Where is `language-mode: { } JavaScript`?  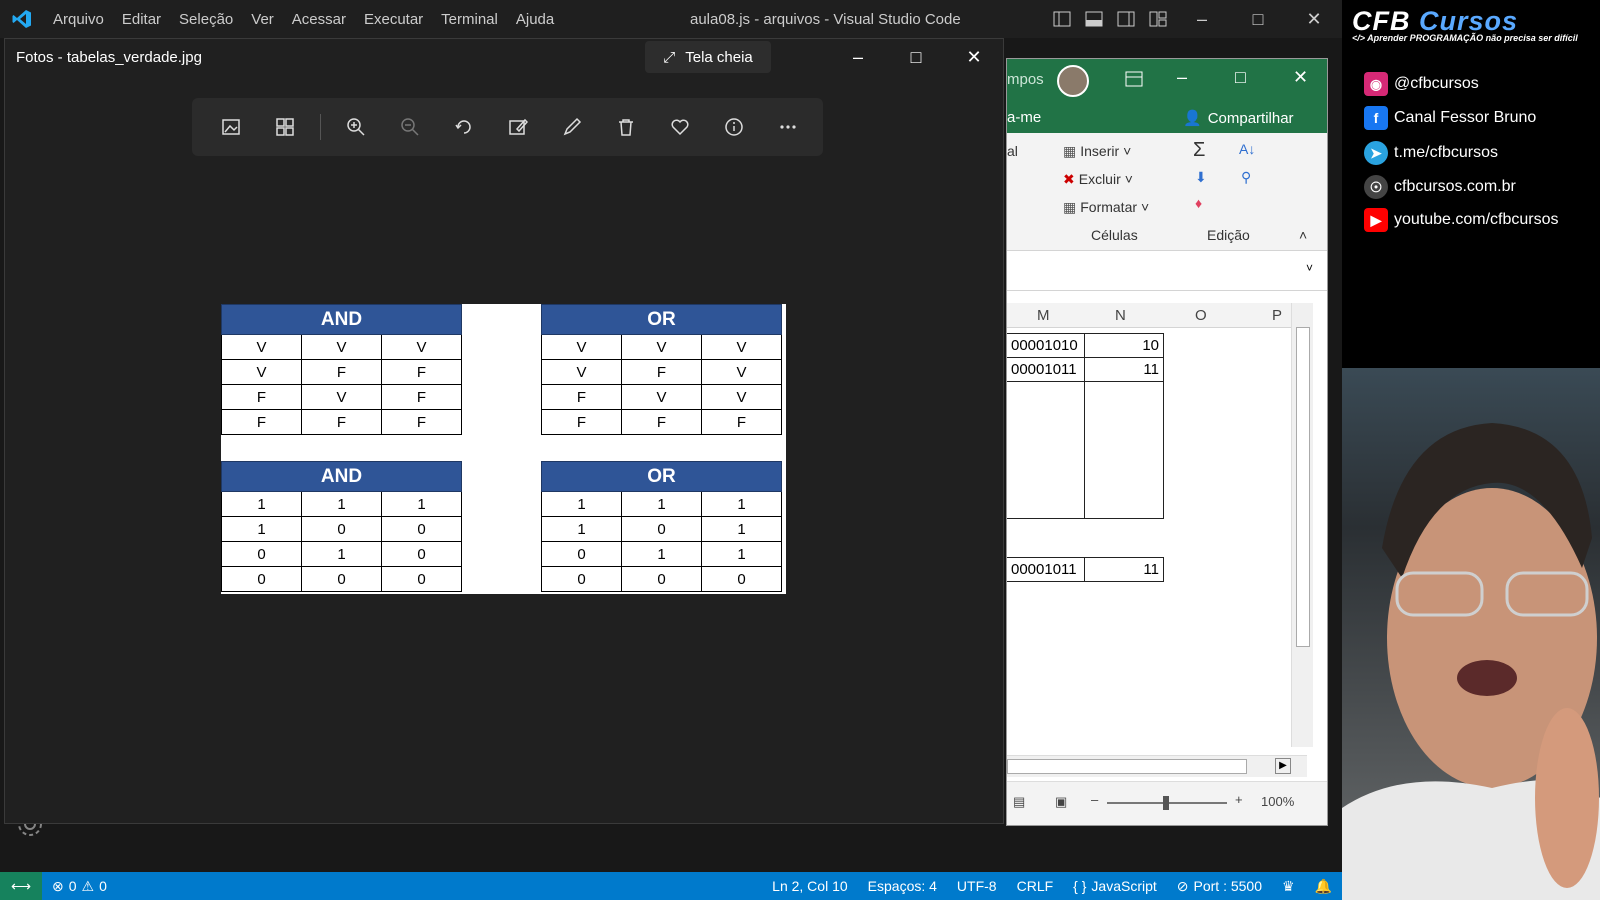 language-mode: { } JavaScript is located at coordinates (1115, 886).